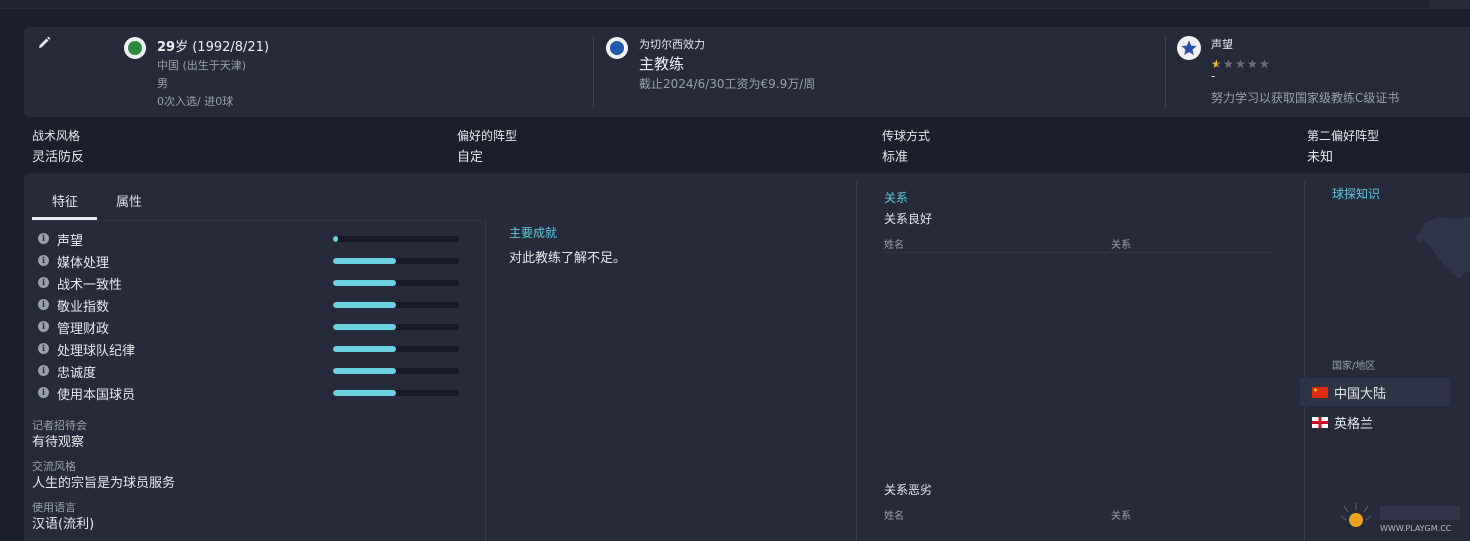  What do you see at coordinates (908, 490) in the screenshot?
I see `bad-relations-title: 关系恶劣` at bounding box center [908, 490].